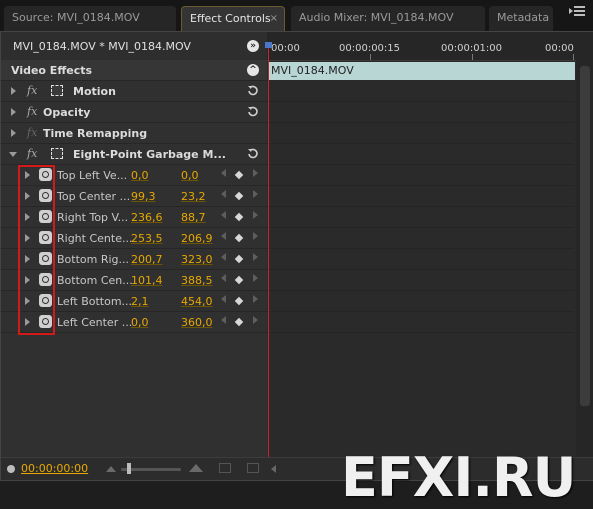 This screenshot has width=593, height=509. I want to click on param-x-value: 200,7, so click(147, 259).